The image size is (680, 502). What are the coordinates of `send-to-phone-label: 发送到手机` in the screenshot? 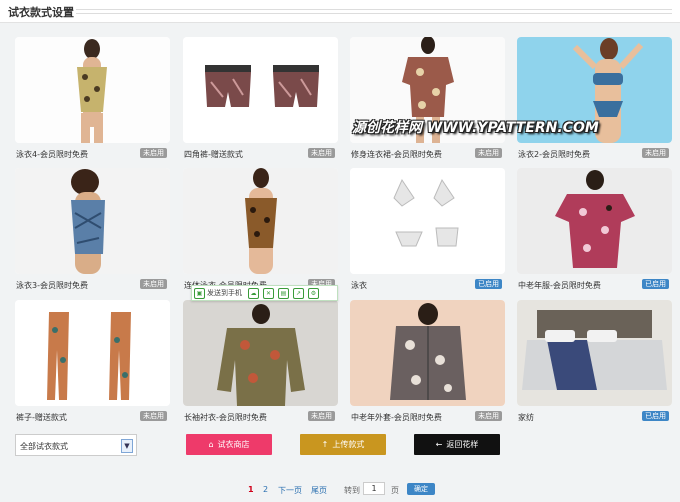 It's located at (224, 293).